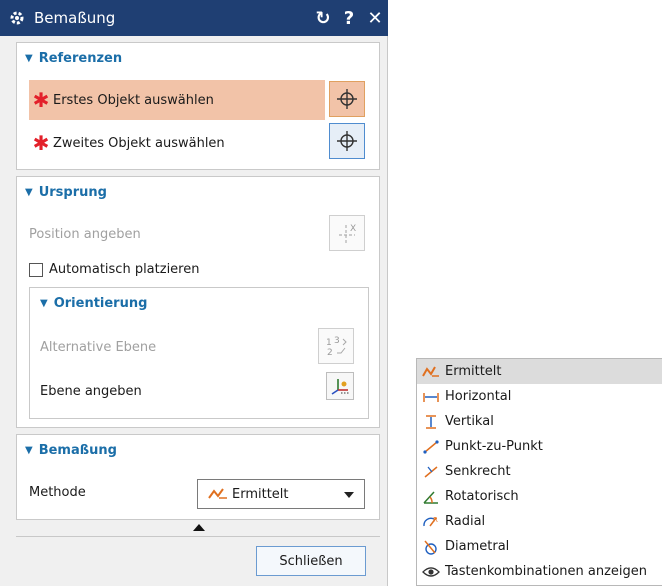  I want to click on title-bar: Bemaßung ↻ ? ✕, so click(194, 18).